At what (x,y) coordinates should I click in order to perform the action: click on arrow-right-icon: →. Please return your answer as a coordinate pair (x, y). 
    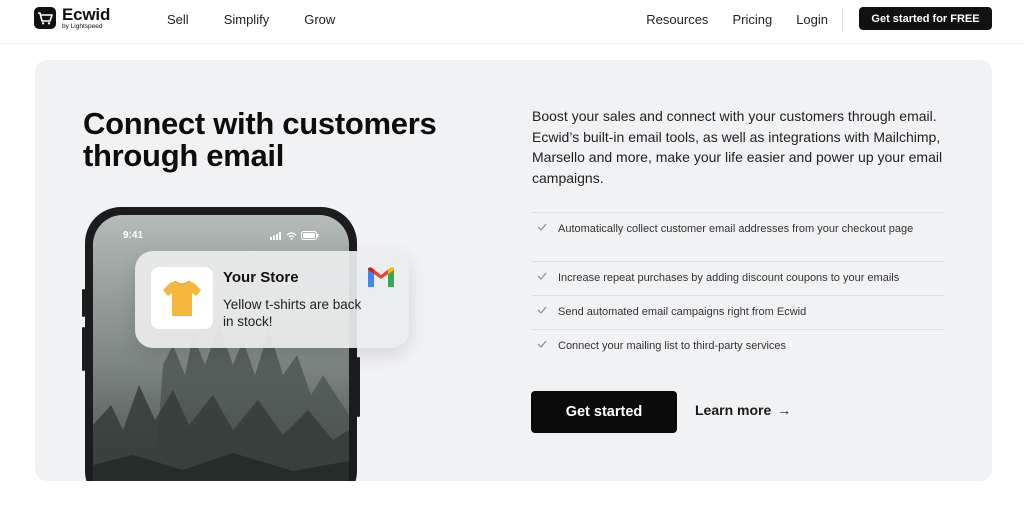
    Looking at the image, I should click on (784, 410).